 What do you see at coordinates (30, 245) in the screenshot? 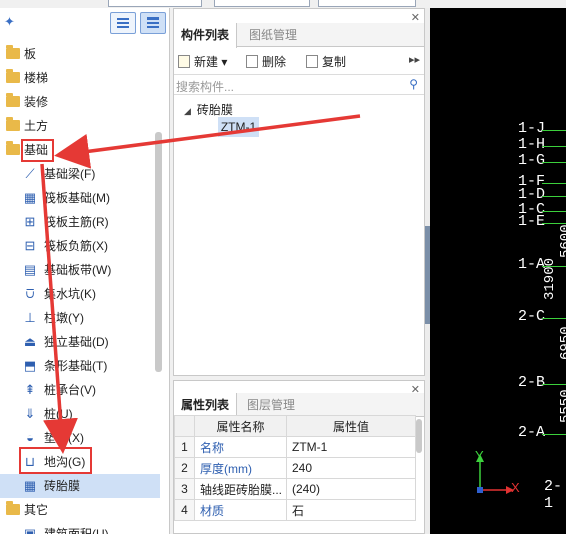
I see `neg-rebar-icon: ⊟` at bounding box center [30, 245].